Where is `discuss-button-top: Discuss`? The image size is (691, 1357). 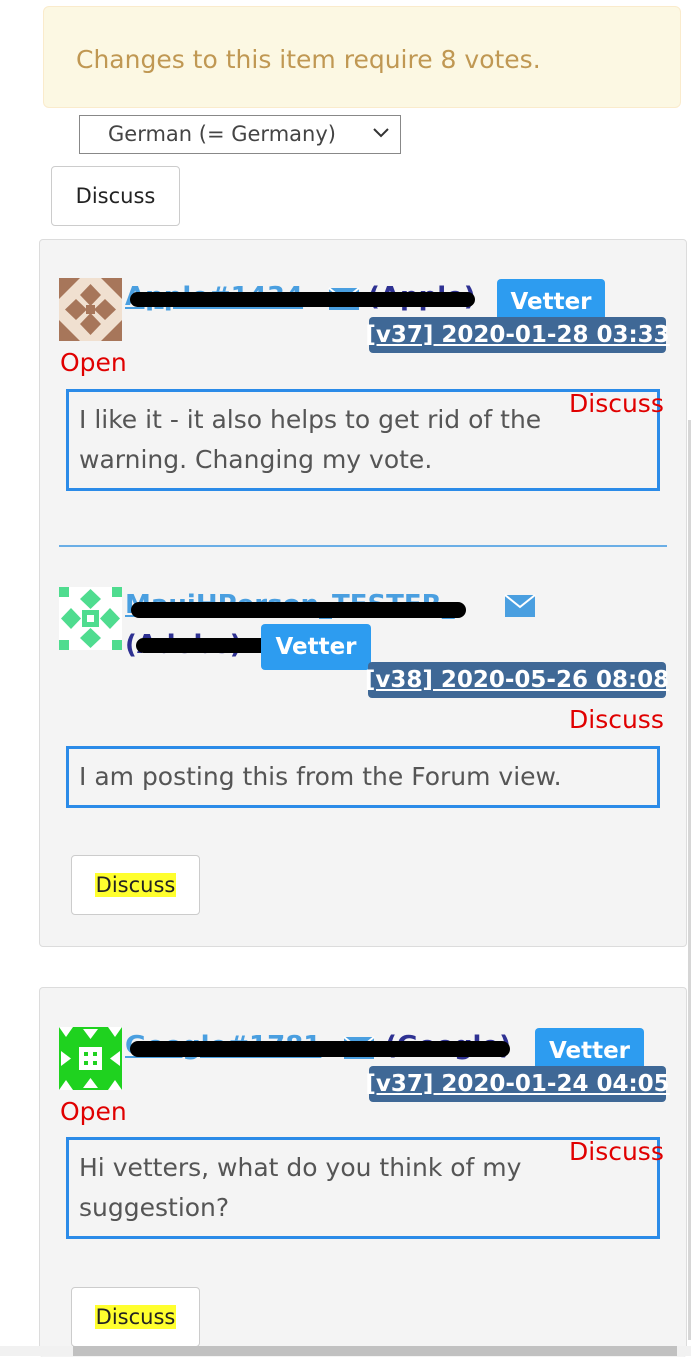 discuss-button-top: Discuss is located at coordinates (115, 196).